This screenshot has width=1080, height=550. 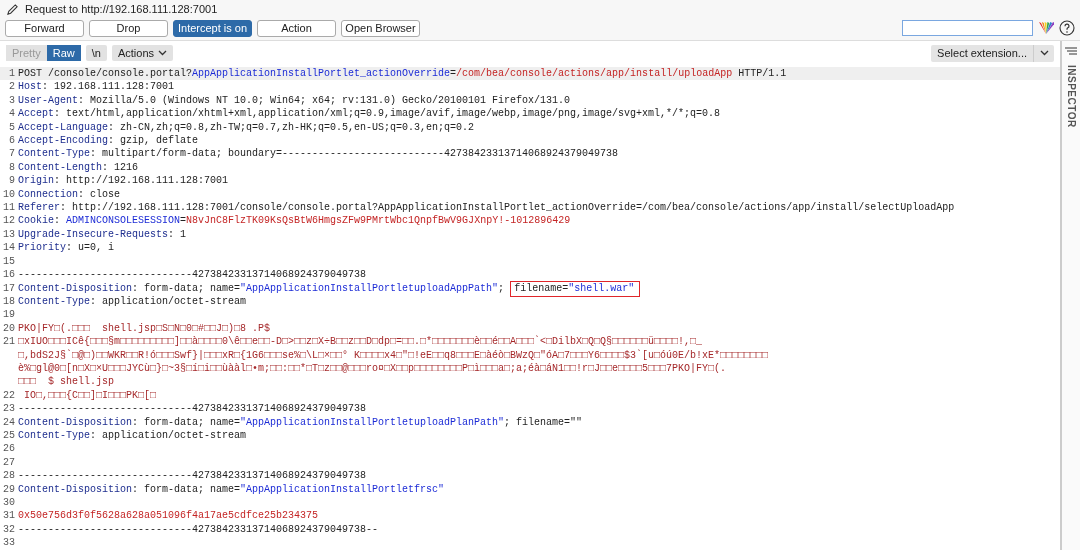 What do you see at coordinates (9, 435) in the screenshot?
I see `line-number: 25` at bounding box center [9, 435].